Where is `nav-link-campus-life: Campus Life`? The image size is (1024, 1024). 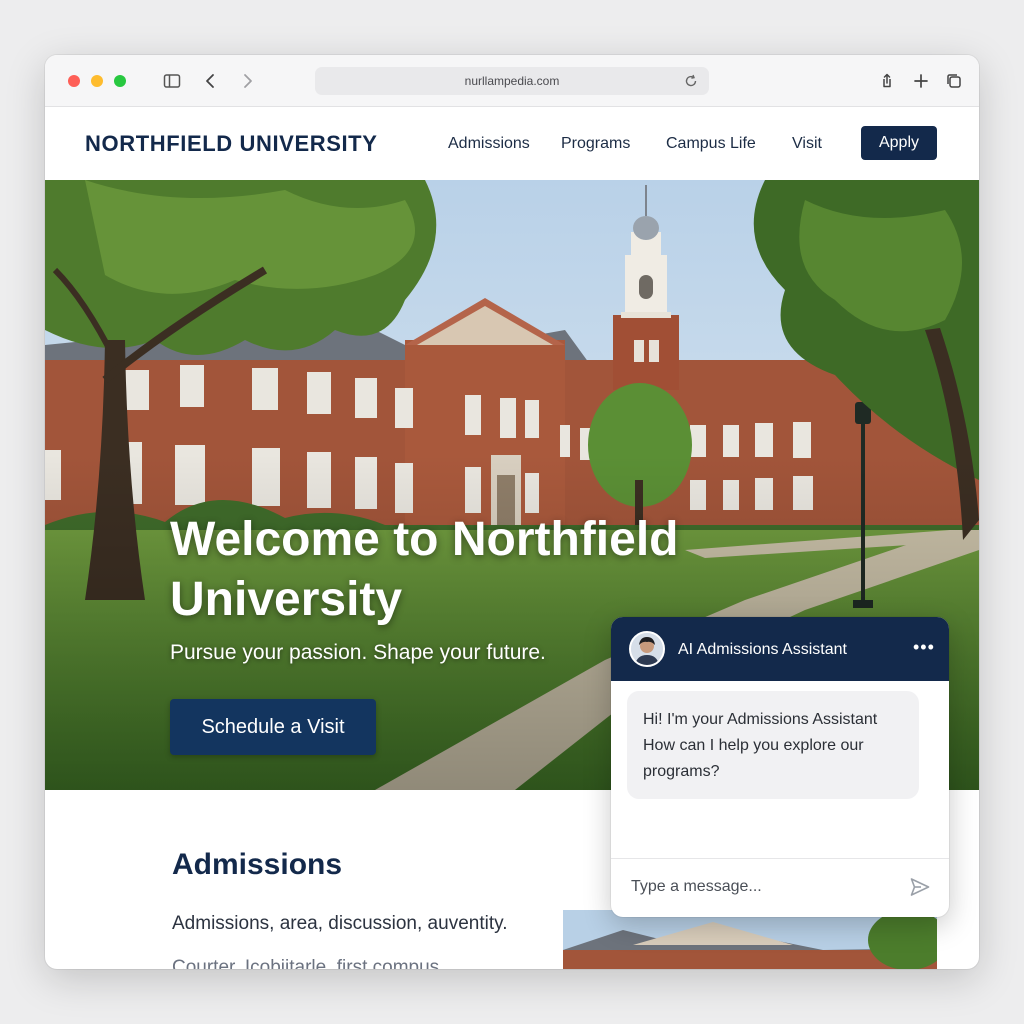 nav-link-campus-life: Campus Life is located at coordinates (711, 144).